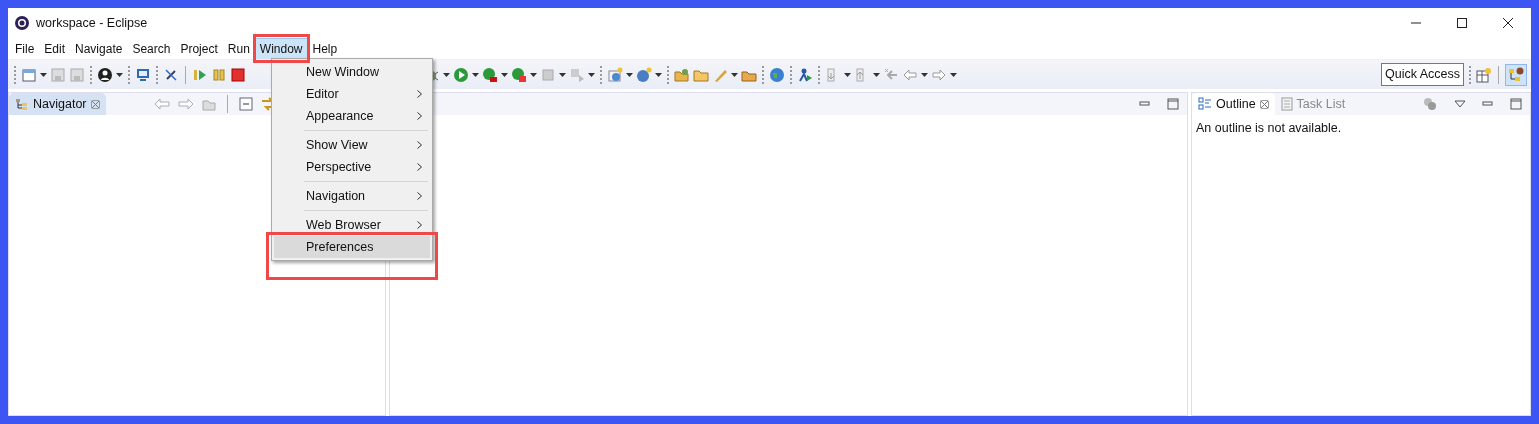 The width and height of the screenshot is (1539, 424). What do you see at coordinates (92, 23) in the screenshot?
I see `window-title: workspace - Eclipse` at bounding box center [92, 23].